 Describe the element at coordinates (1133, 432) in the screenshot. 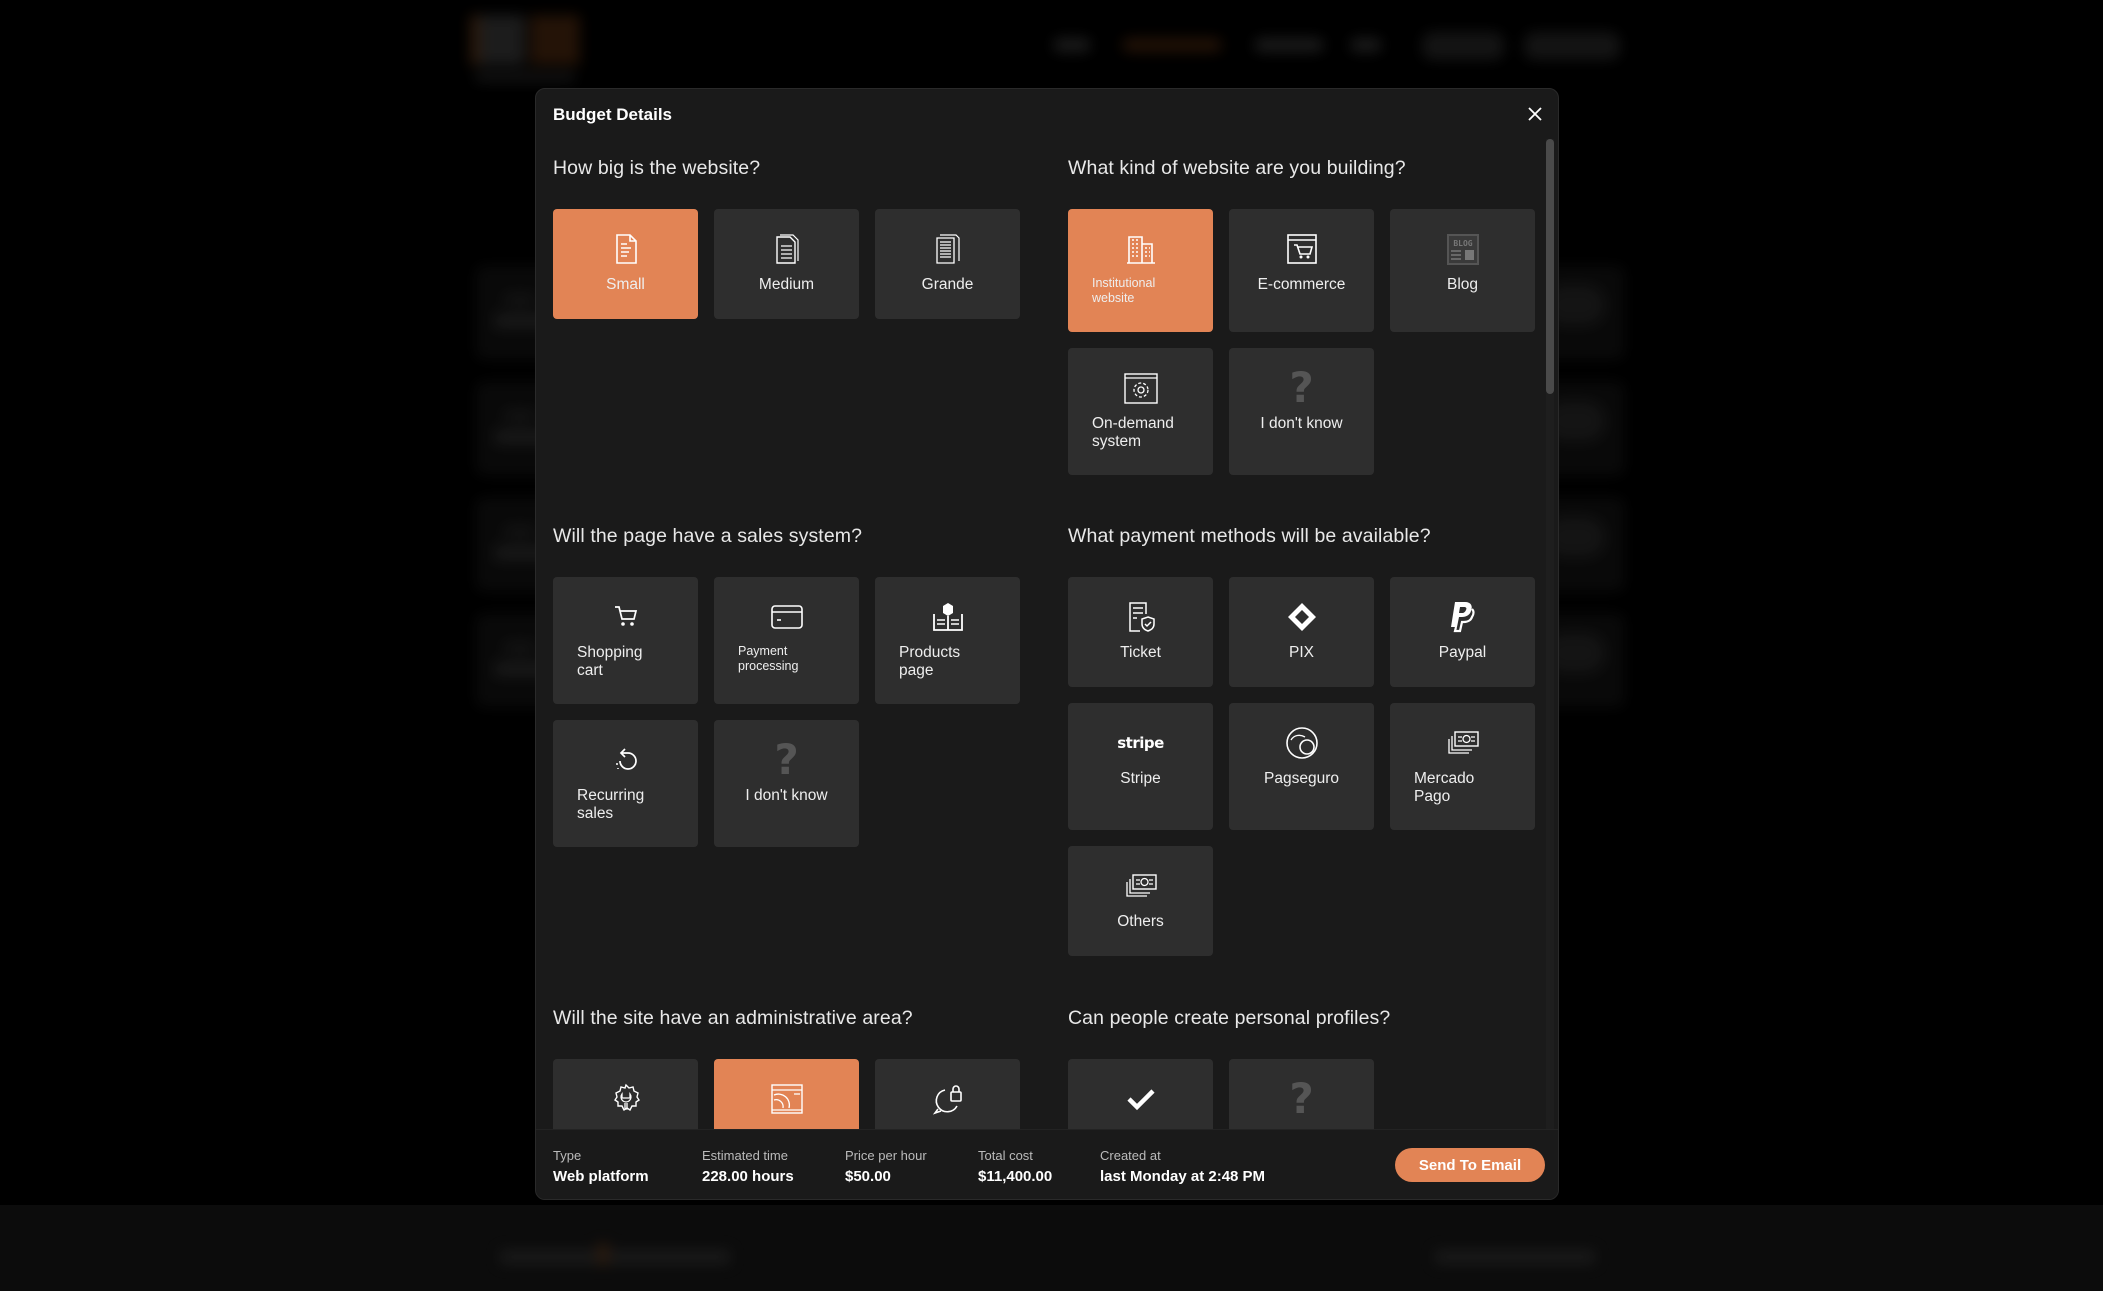

I see `option-label: On-demand system` at that location.